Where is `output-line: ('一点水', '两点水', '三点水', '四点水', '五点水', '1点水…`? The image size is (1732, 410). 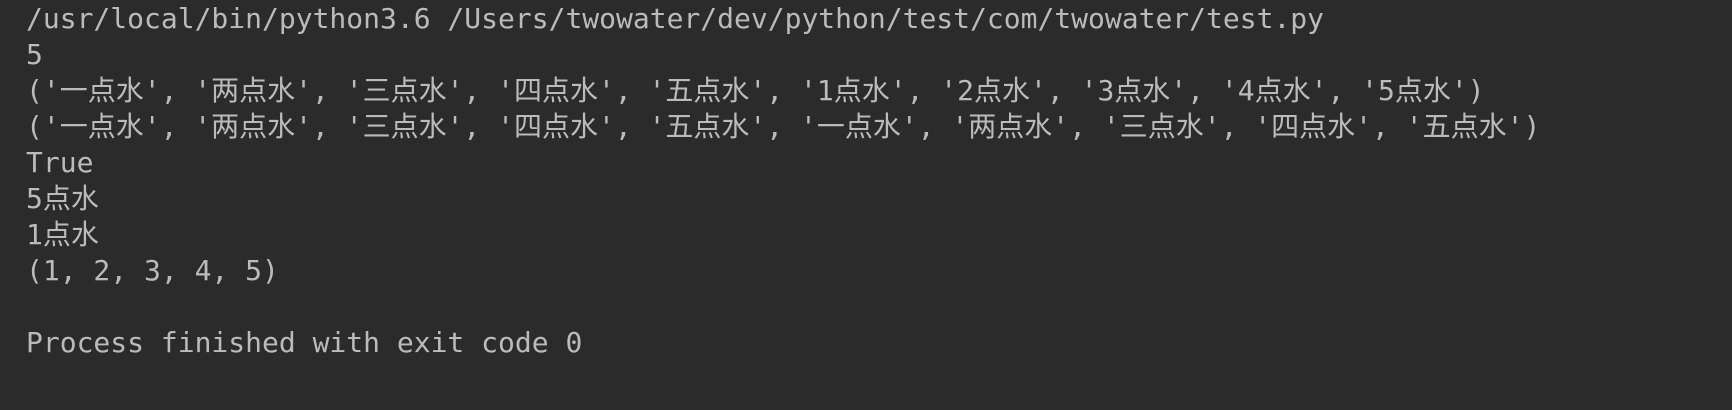
output-line: ('一点水', '两点水', '三点水', '四点水', '五点水', '1点水… is located at coordinates (755, 90).